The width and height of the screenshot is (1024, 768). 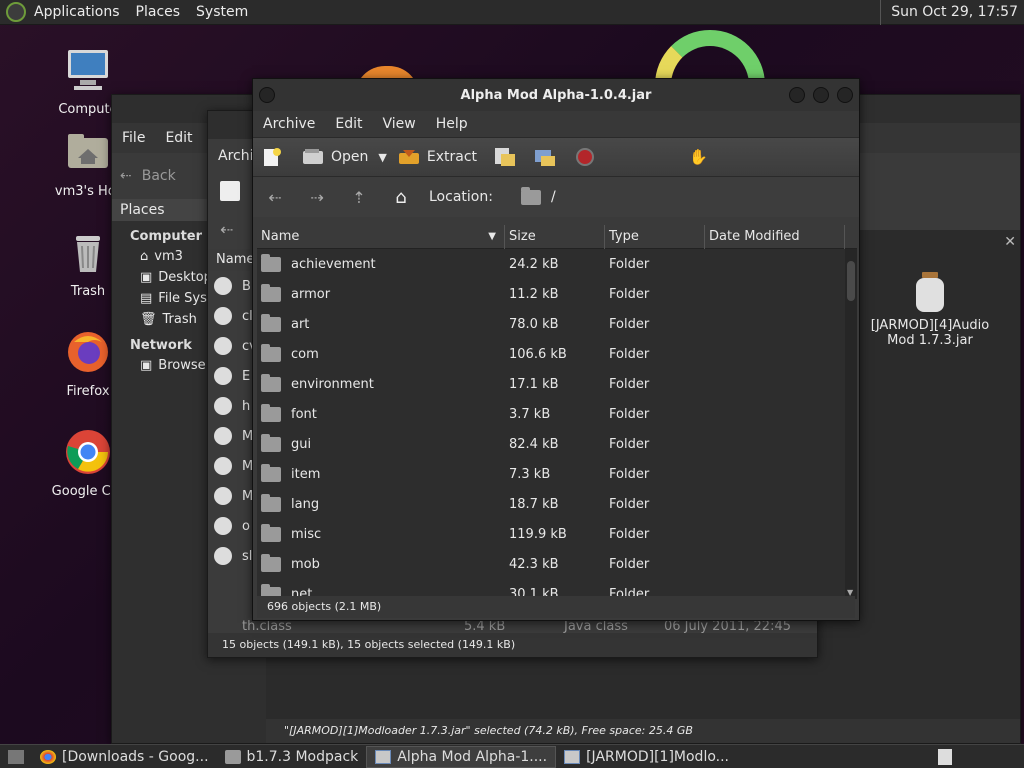 What do you see at coordinates (534, 264) in the screenshot?
I see `cell-size: 24.2 kB` at bounding box center [534, 264].